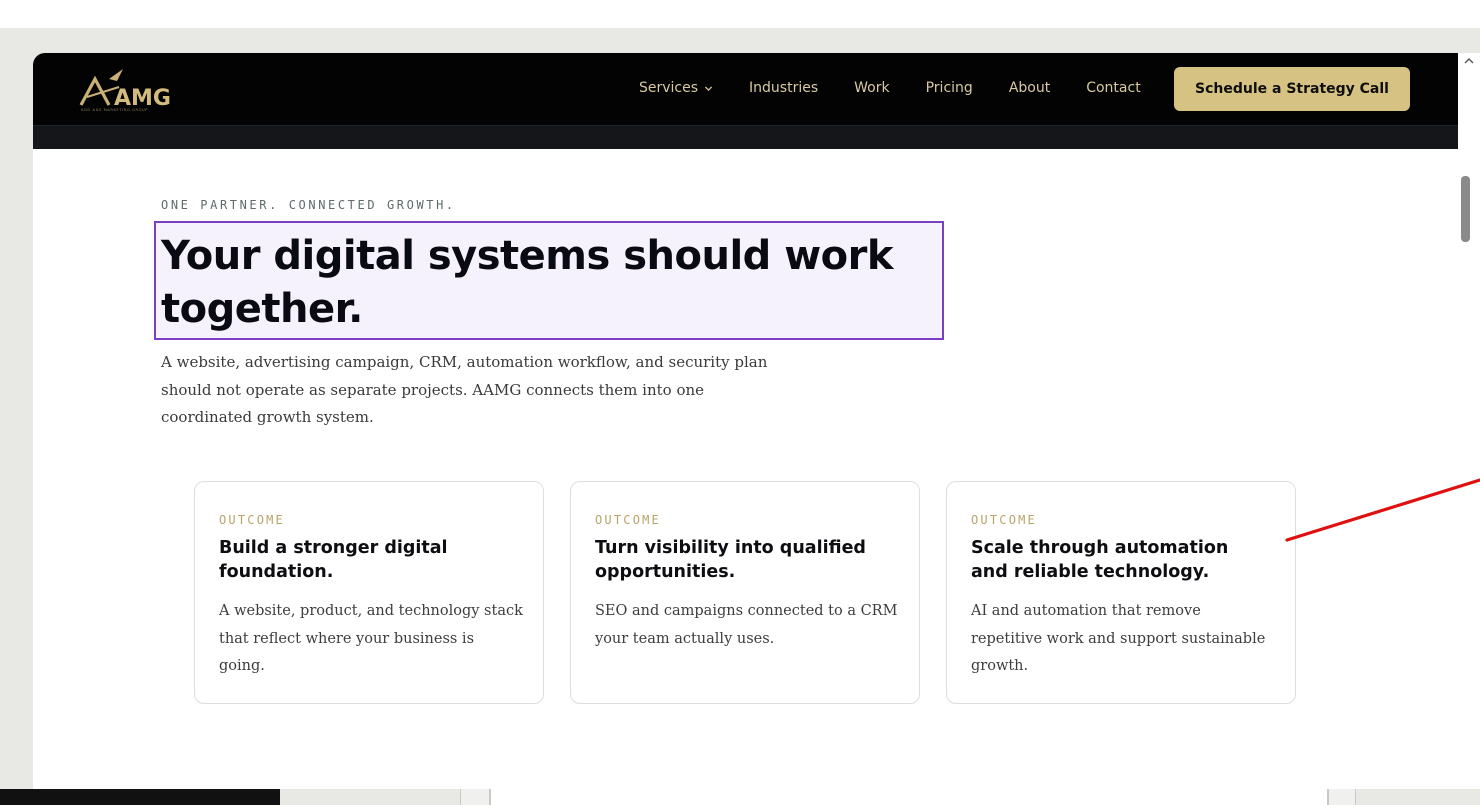 Image resolution: width=1480 pixels, height=805 pixels. I want to click on nav-item-industries: Industries, so click(783, 88).